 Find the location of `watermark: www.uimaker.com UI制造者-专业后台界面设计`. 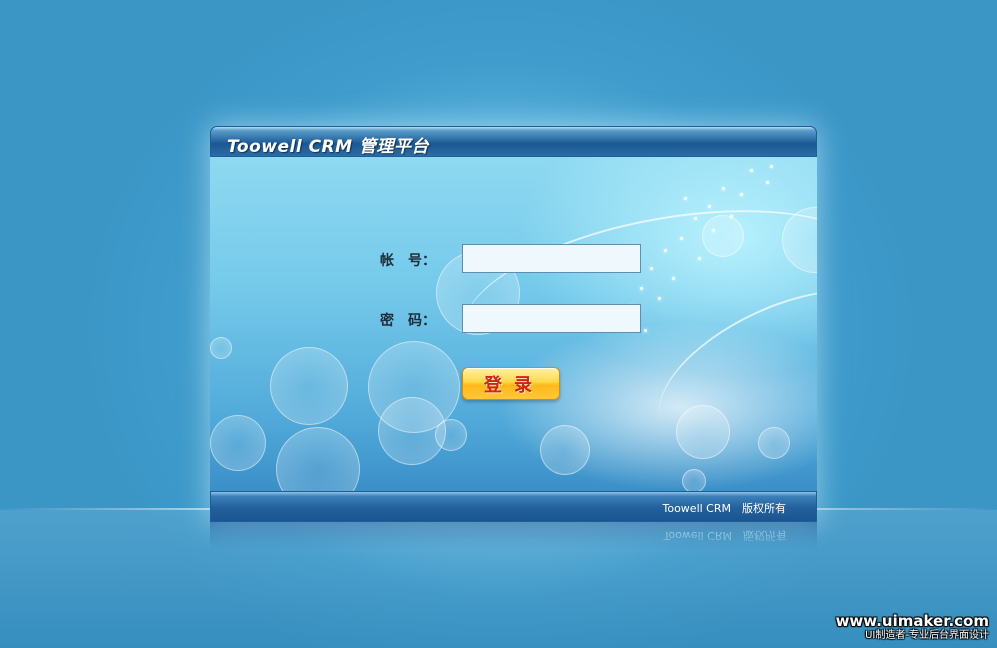

watermark: www.uimaker.com UI制造者-专业后台界面设计 is located at coordinates (912, 627).